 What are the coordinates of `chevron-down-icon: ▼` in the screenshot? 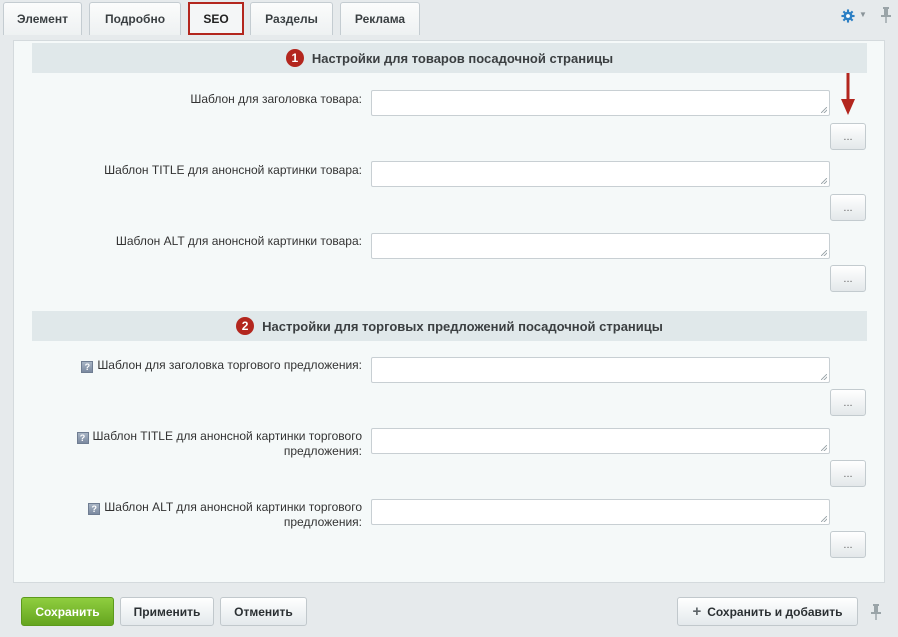 It's located at (863, 14).